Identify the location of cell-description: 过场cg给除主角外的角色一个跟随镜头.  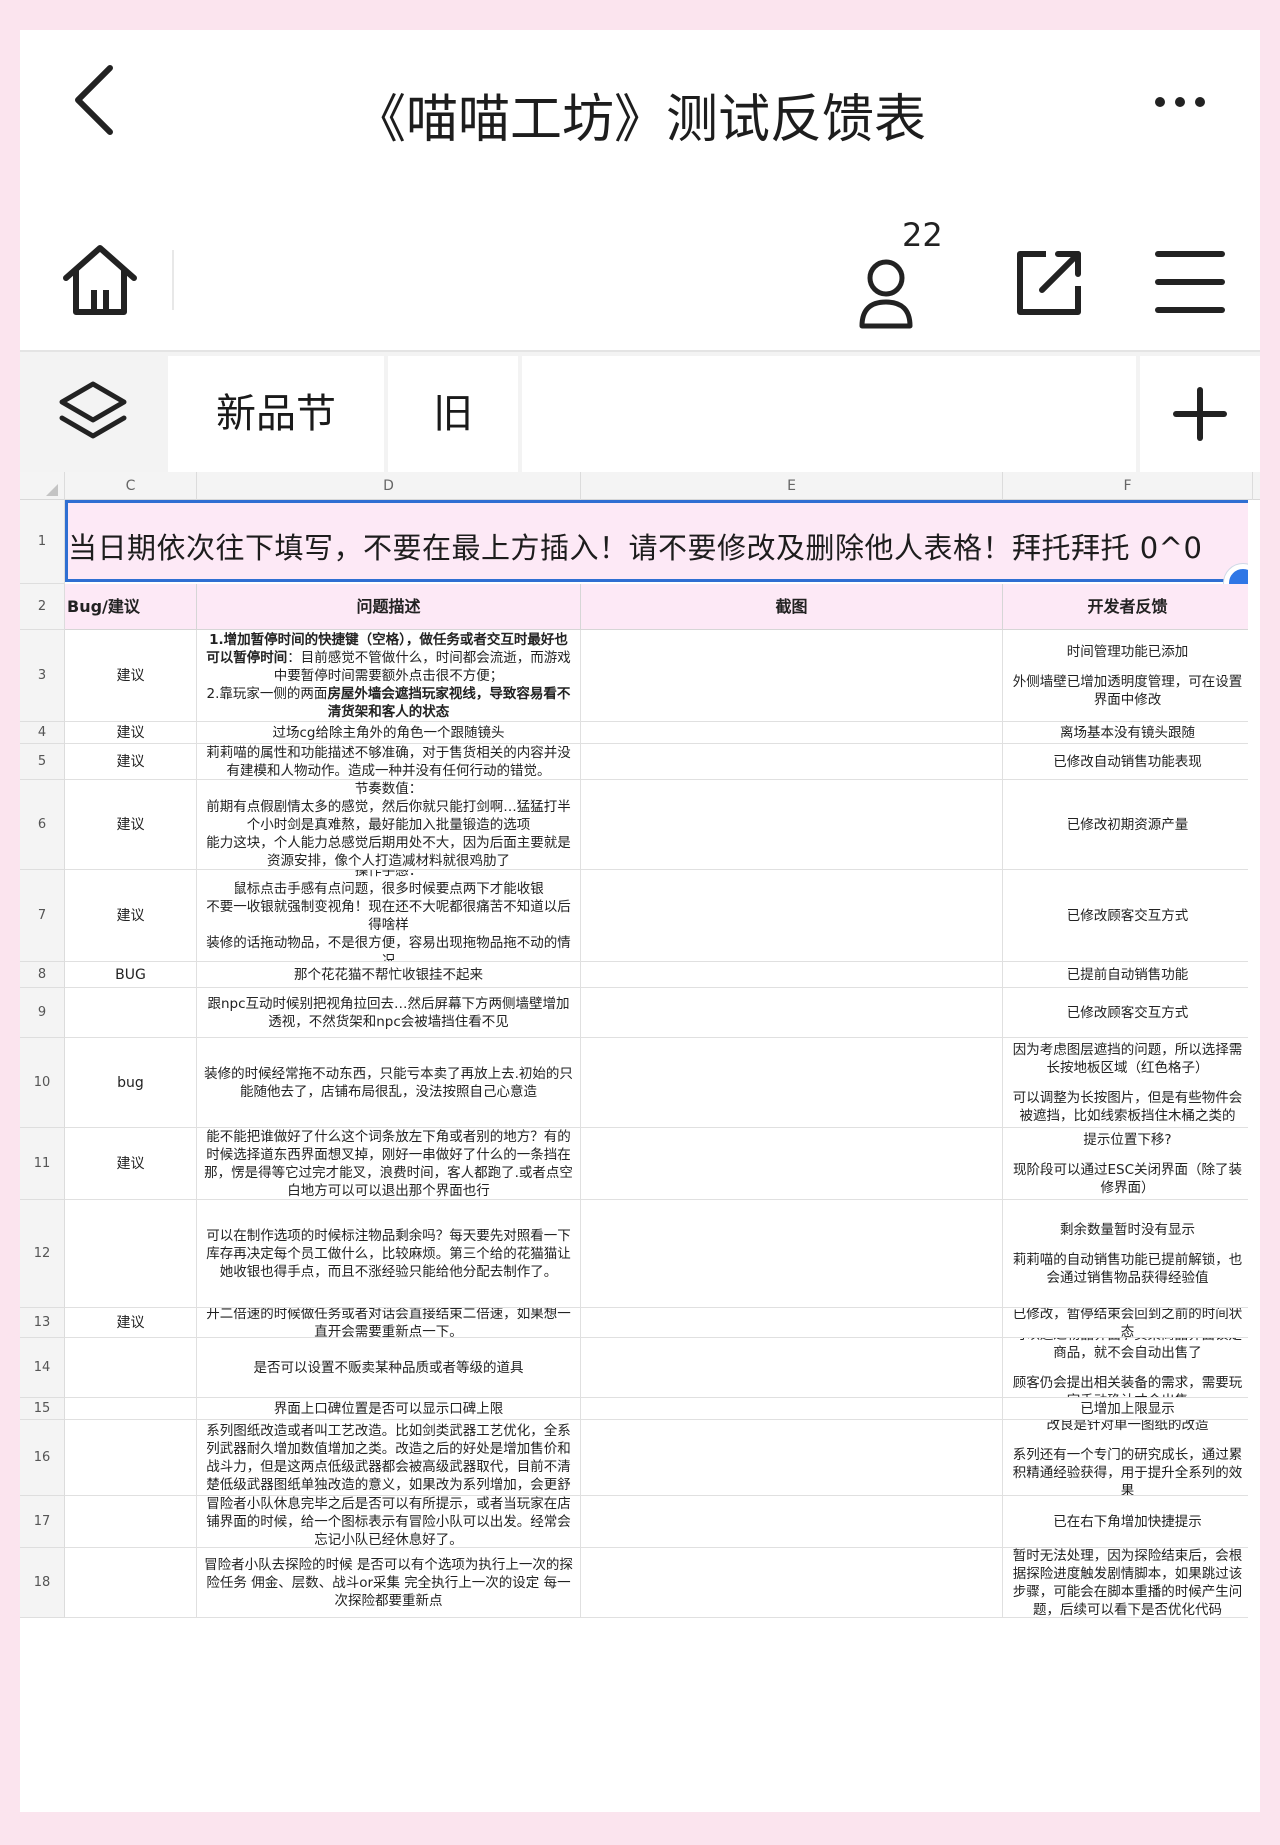
(389, 733).